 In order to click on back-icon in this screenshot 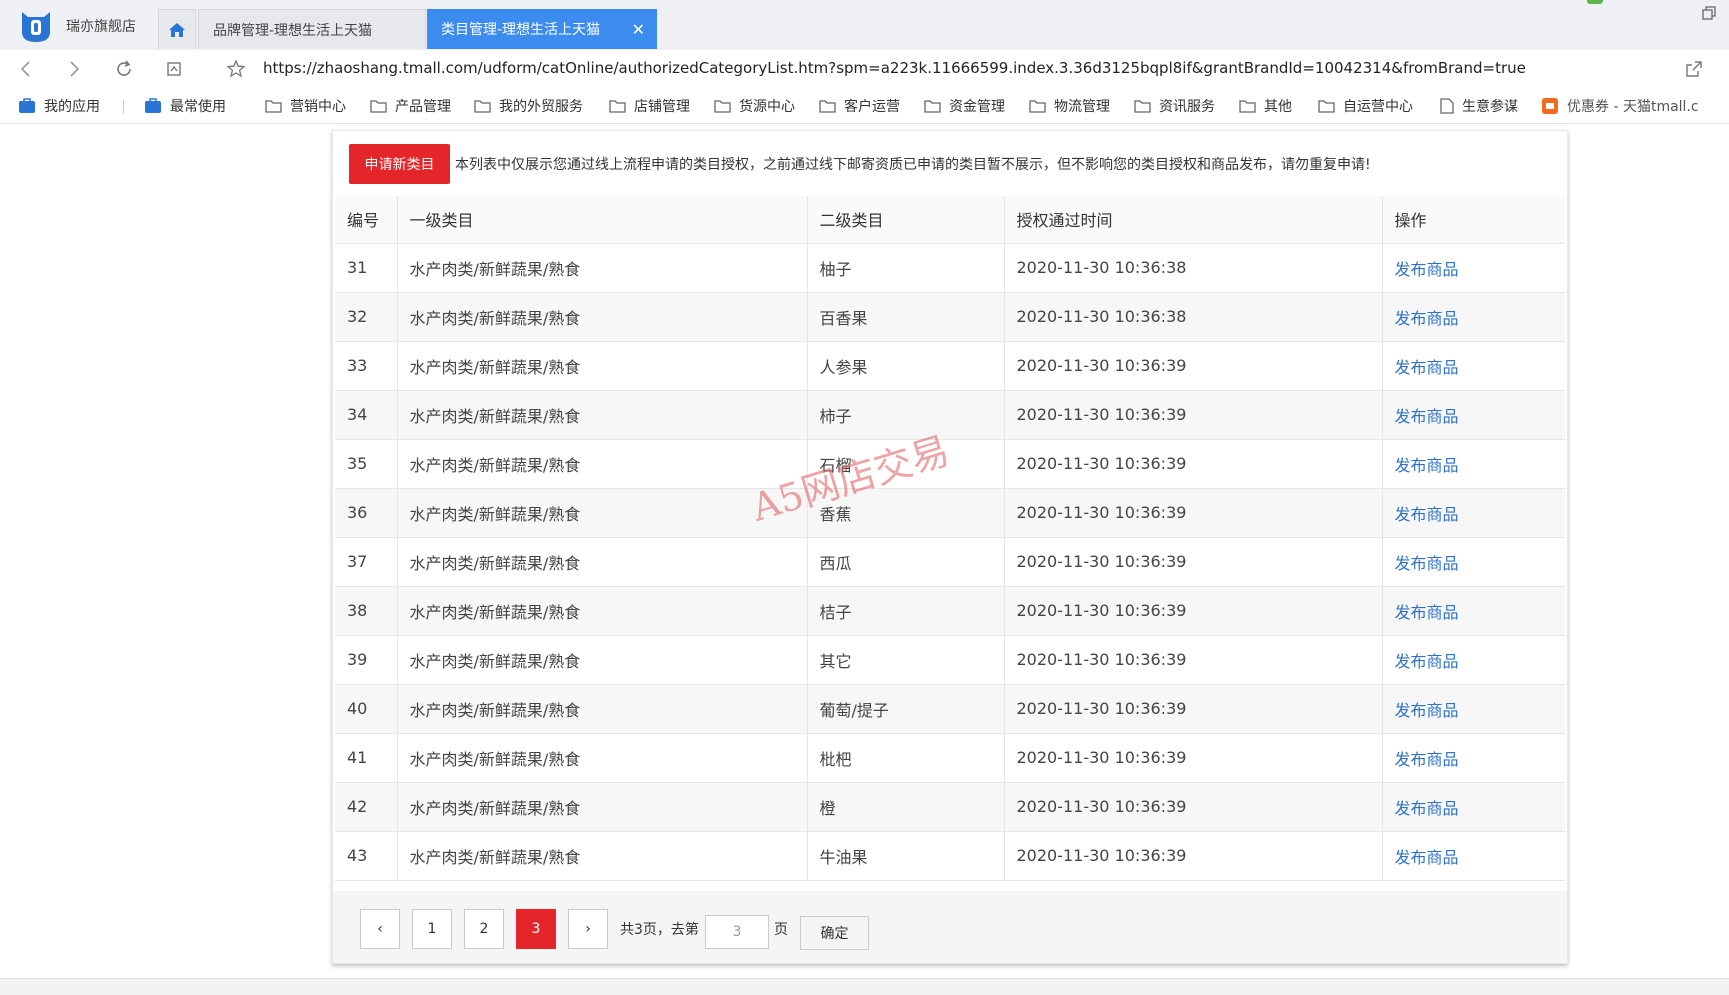, I will do `click(26, 69)`.